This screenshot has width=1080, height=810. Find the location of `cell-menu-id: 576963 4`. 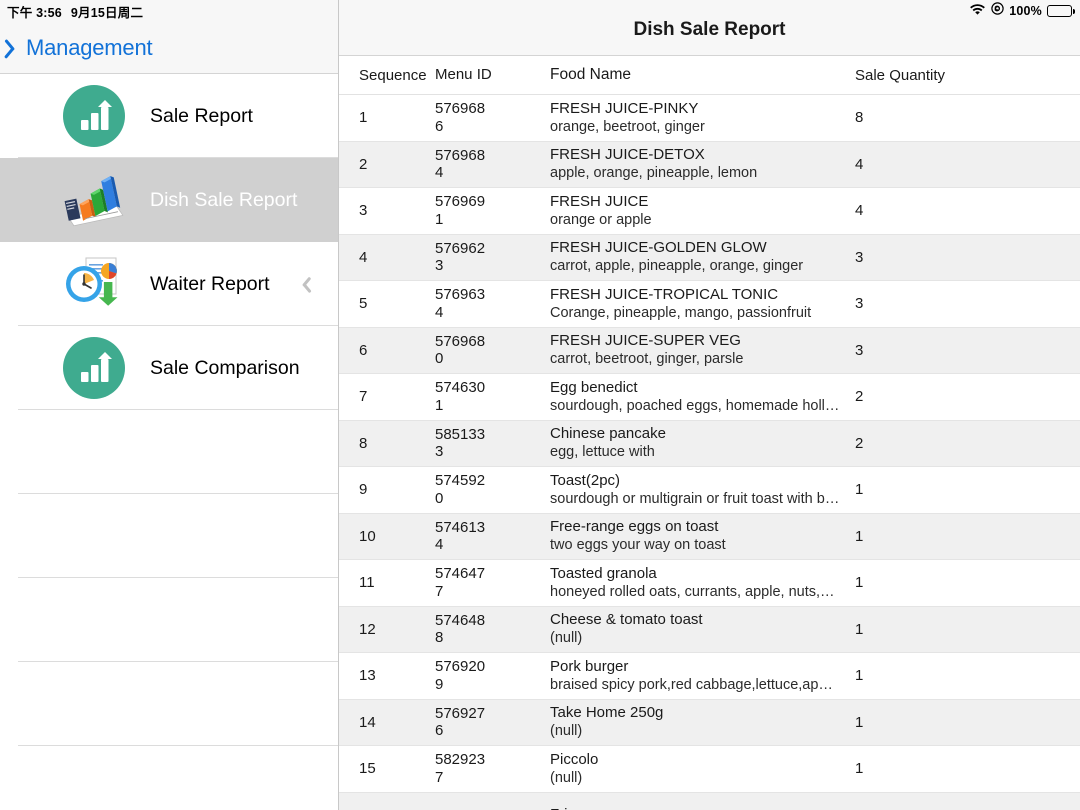

cell-menu-id: 576963 4 is located at coordinates (492, 303).